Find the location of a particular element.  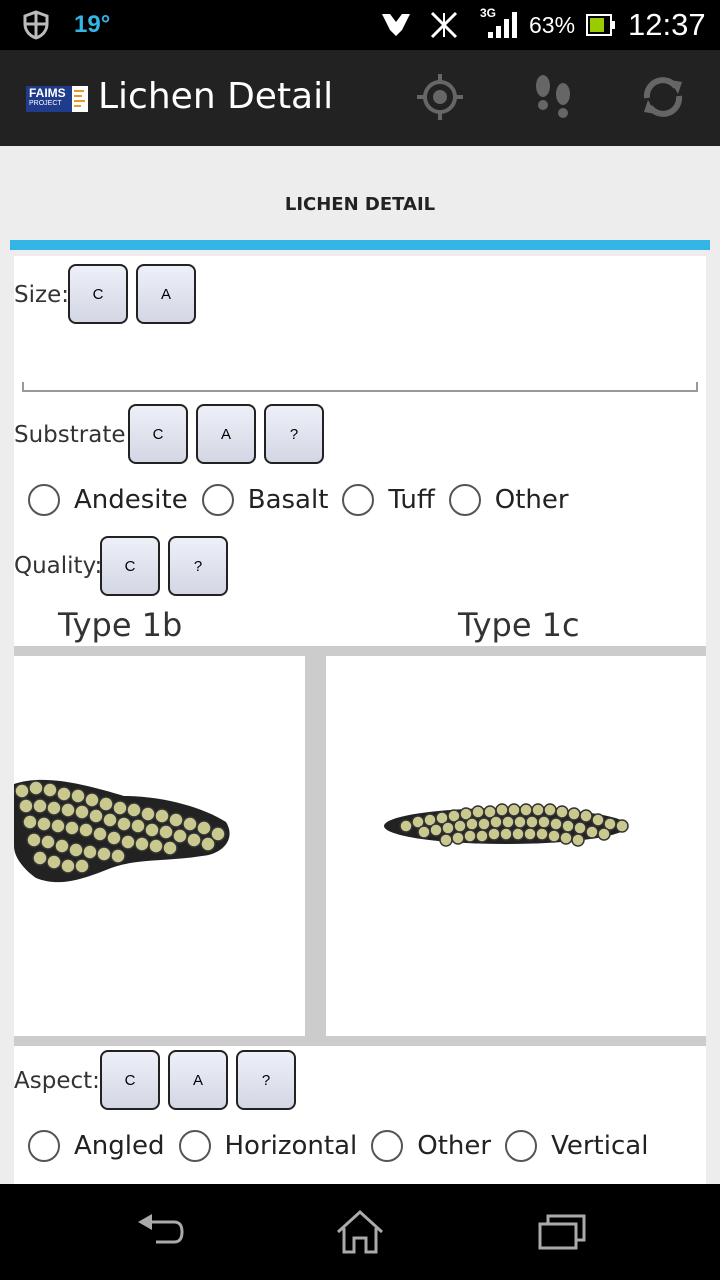

status-bar: 19° 3G 63% 12:37 is located at coordinates (360, 25).